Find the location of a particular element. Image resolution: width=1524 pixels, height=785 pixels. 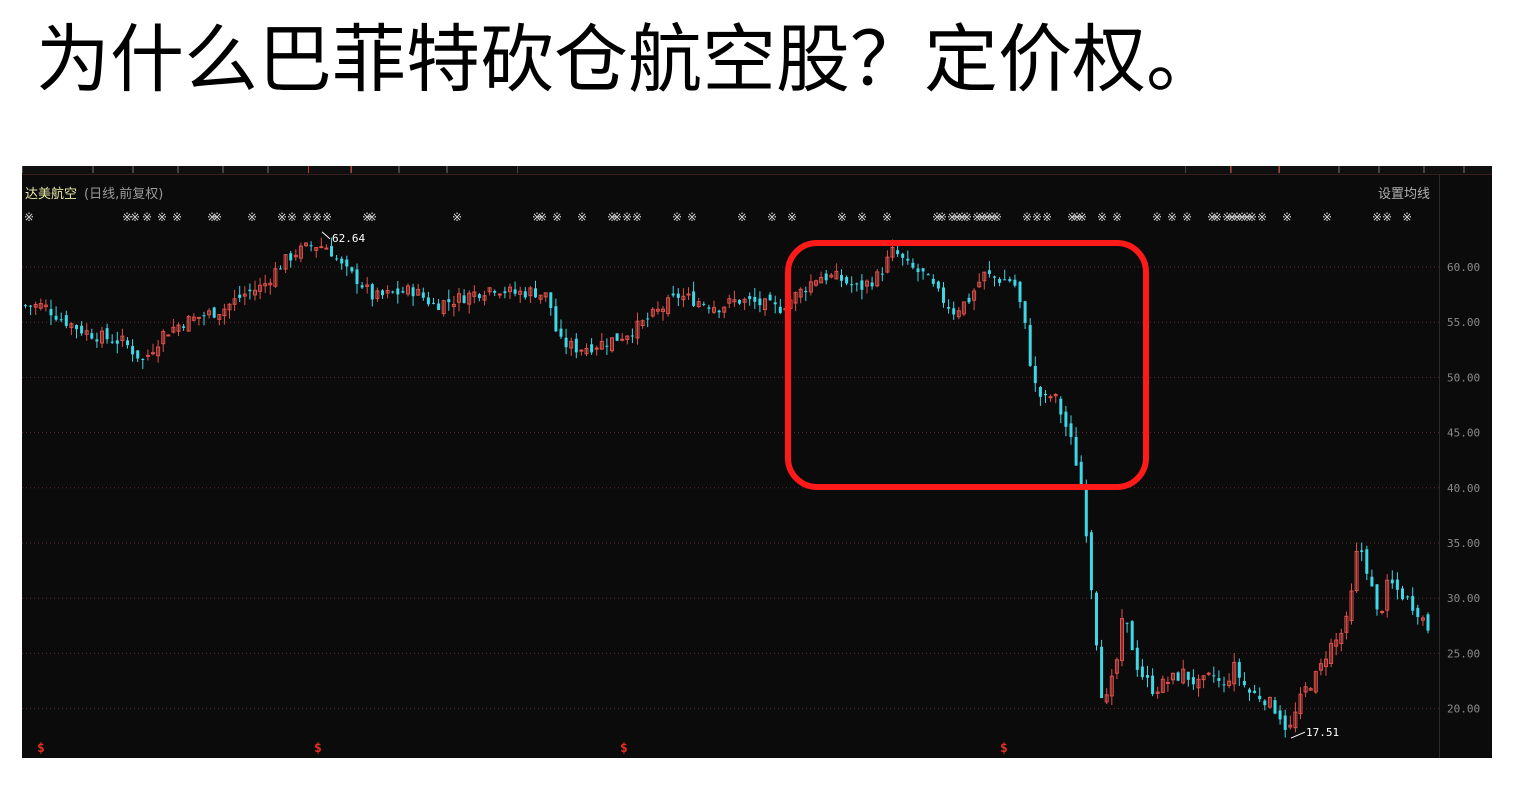

y-tick-label: 60.00 is located at coordinates (1463, 267).